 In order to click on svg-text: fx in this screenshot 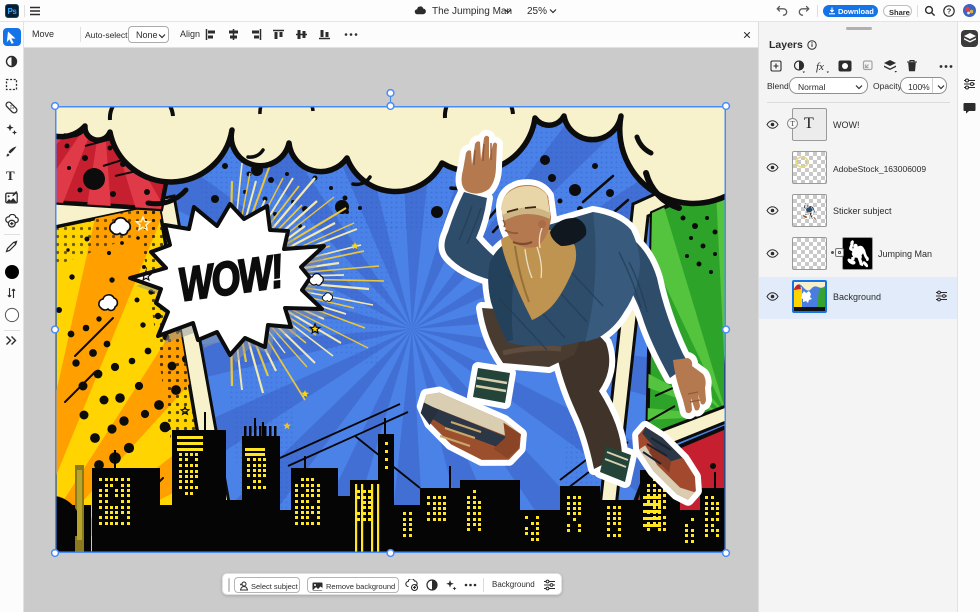, I will do `click(820, 67)`.